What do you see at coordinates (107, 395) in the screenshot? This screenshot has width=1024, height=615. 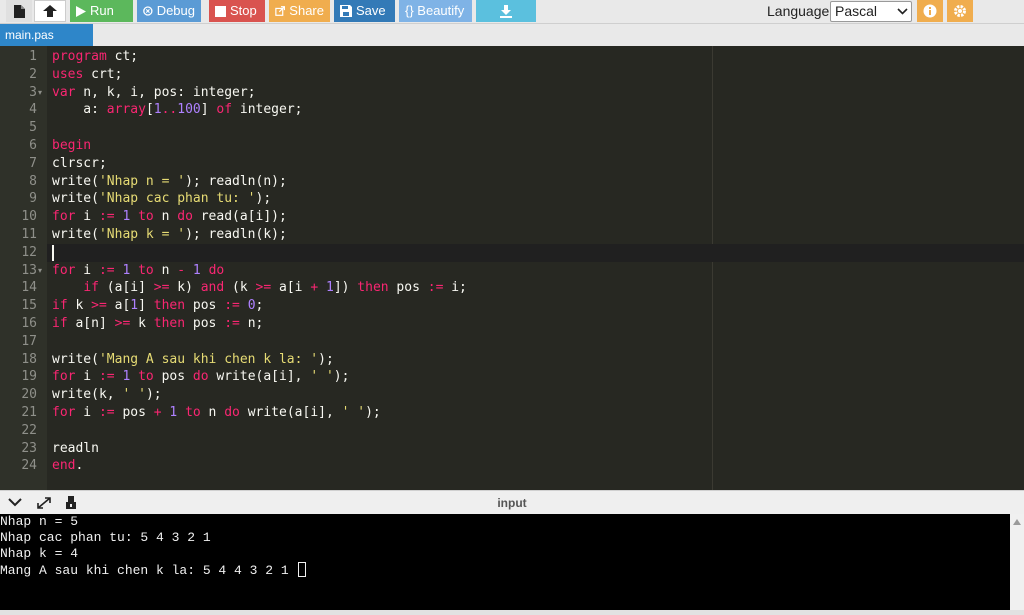 I see `code-line: write(k, ' ');` at bounding box center [107, 395].